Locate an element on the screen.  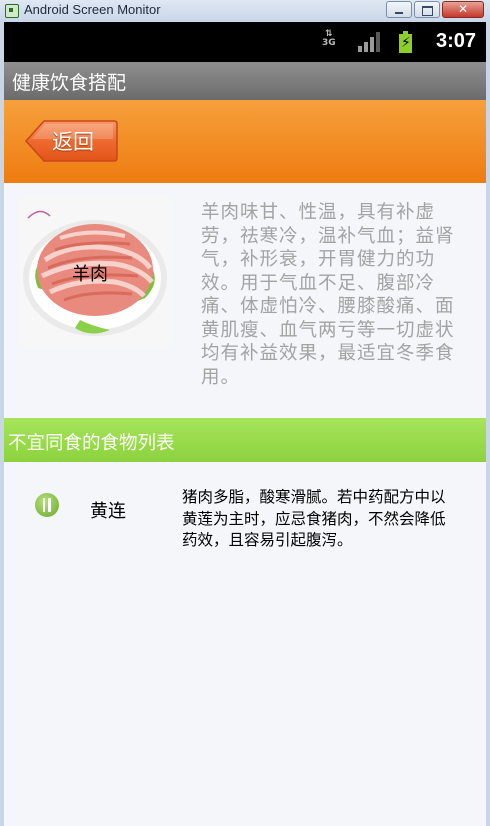
close-button is located at coordinates (463, 9).